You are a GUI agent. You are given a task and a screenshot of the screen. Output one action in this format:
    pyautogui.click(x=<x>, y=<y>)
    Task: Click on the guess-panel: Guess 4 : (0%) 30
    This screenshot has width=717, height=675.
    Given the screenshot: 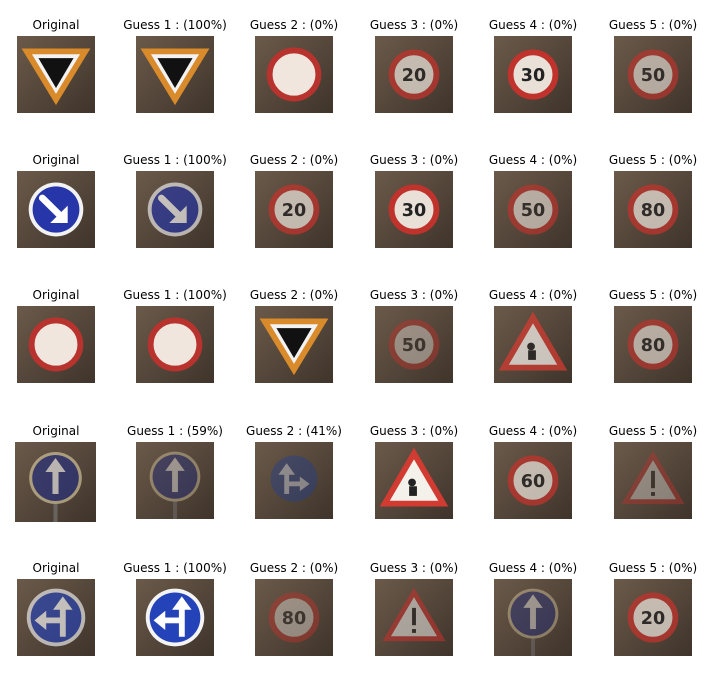 What is the action you would take?
    pyautogui.click(x=533, y=65)
    